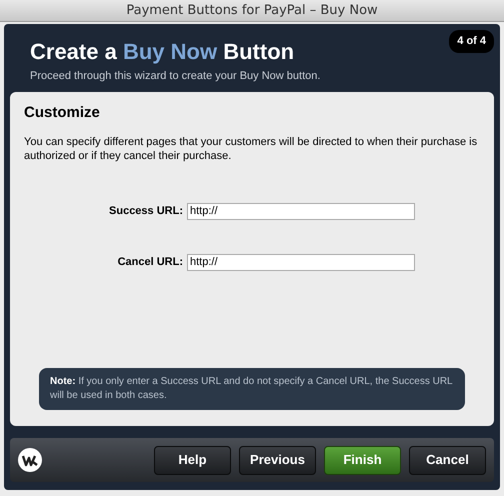 The image size is (504, 496). Describe the element at coordinates (471, 41) in the screenshot. I see `step-indicator: 4 of 4` at that location.